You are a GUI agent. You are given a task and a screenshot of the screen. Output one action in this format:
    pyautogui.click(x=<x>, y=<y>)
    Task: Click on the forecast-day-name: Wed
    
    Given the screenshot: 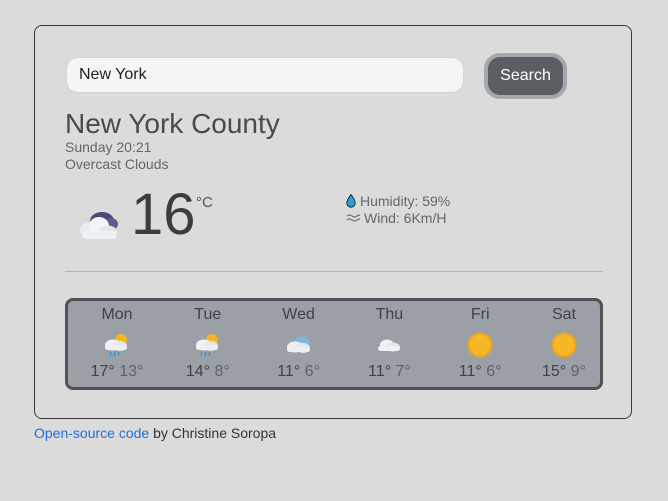 What is the action you would take?
    pyautogui.click(x=298, y=314)
    